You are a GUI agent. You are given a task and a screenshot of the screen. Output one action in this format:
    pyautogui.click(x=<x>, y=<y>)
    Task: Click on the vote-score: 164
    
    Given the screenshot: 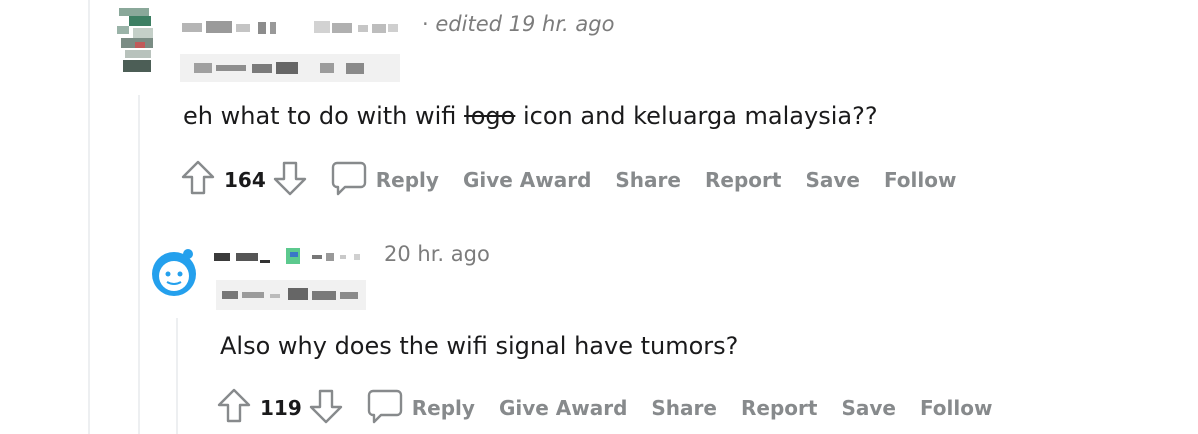 What is the action you would take?
    pyautogui.click(x=245, y=180)
    